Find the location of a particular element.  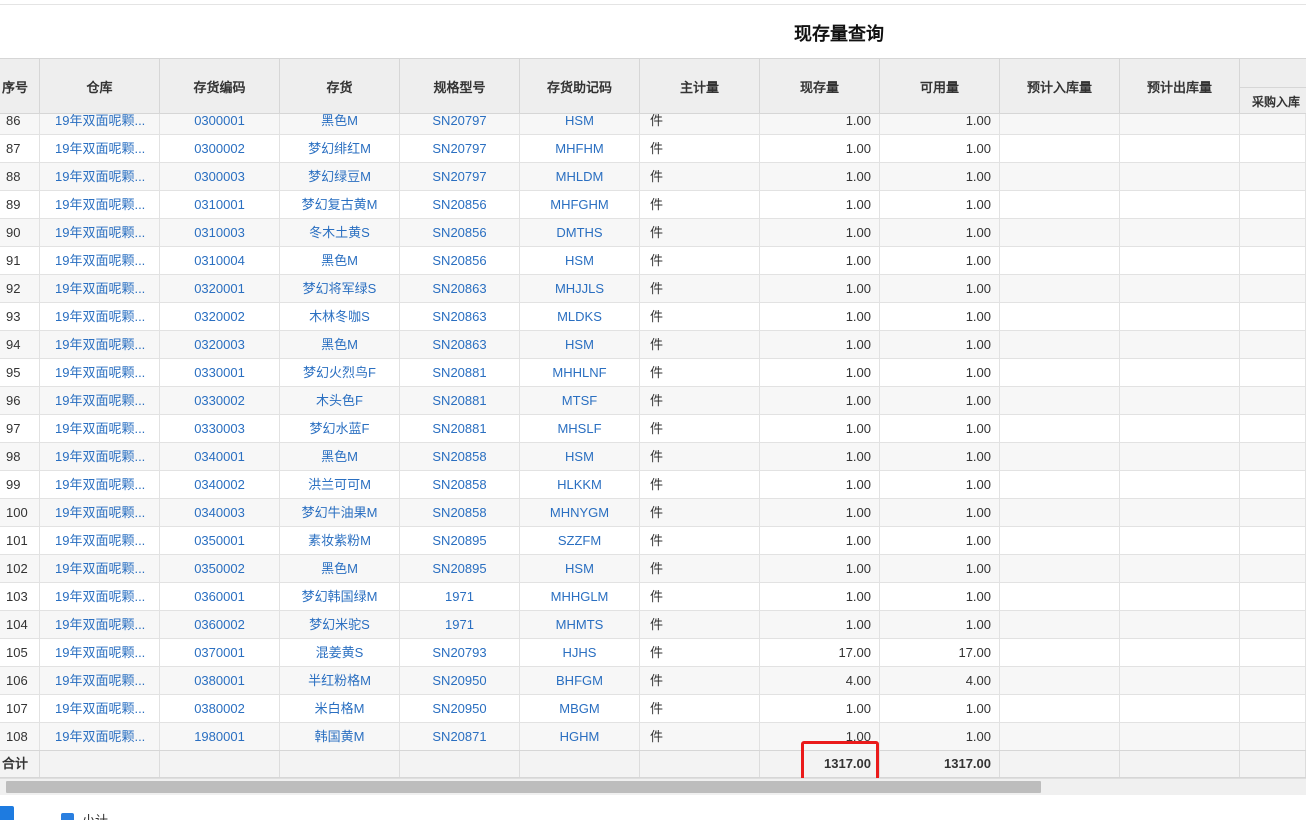

cell-name-link: 梦幻韩国绿M is located at coordinates (340, 596).